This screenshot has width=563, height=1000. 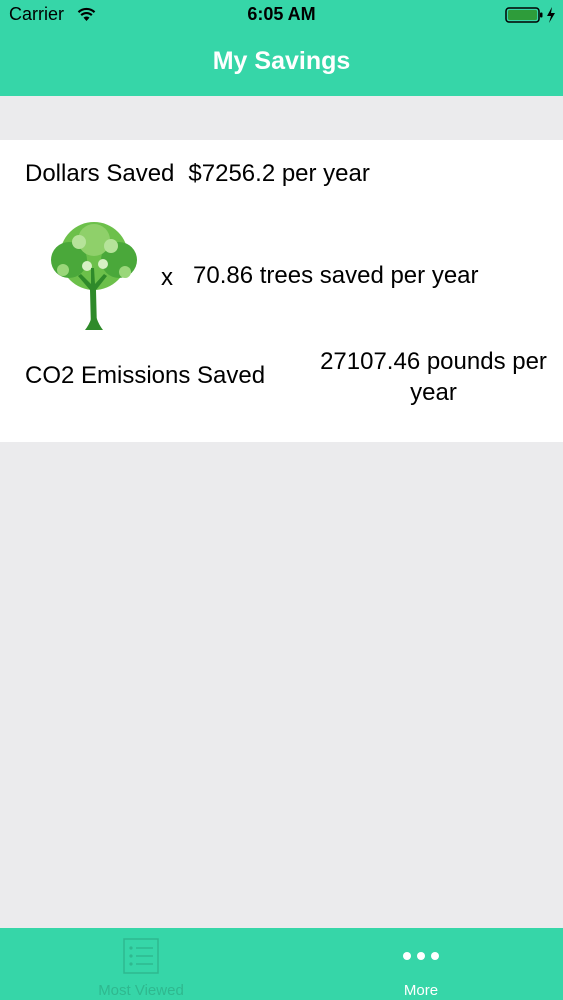 I want to click on navigation-bar: My Savings, so click(x=281, y=63).